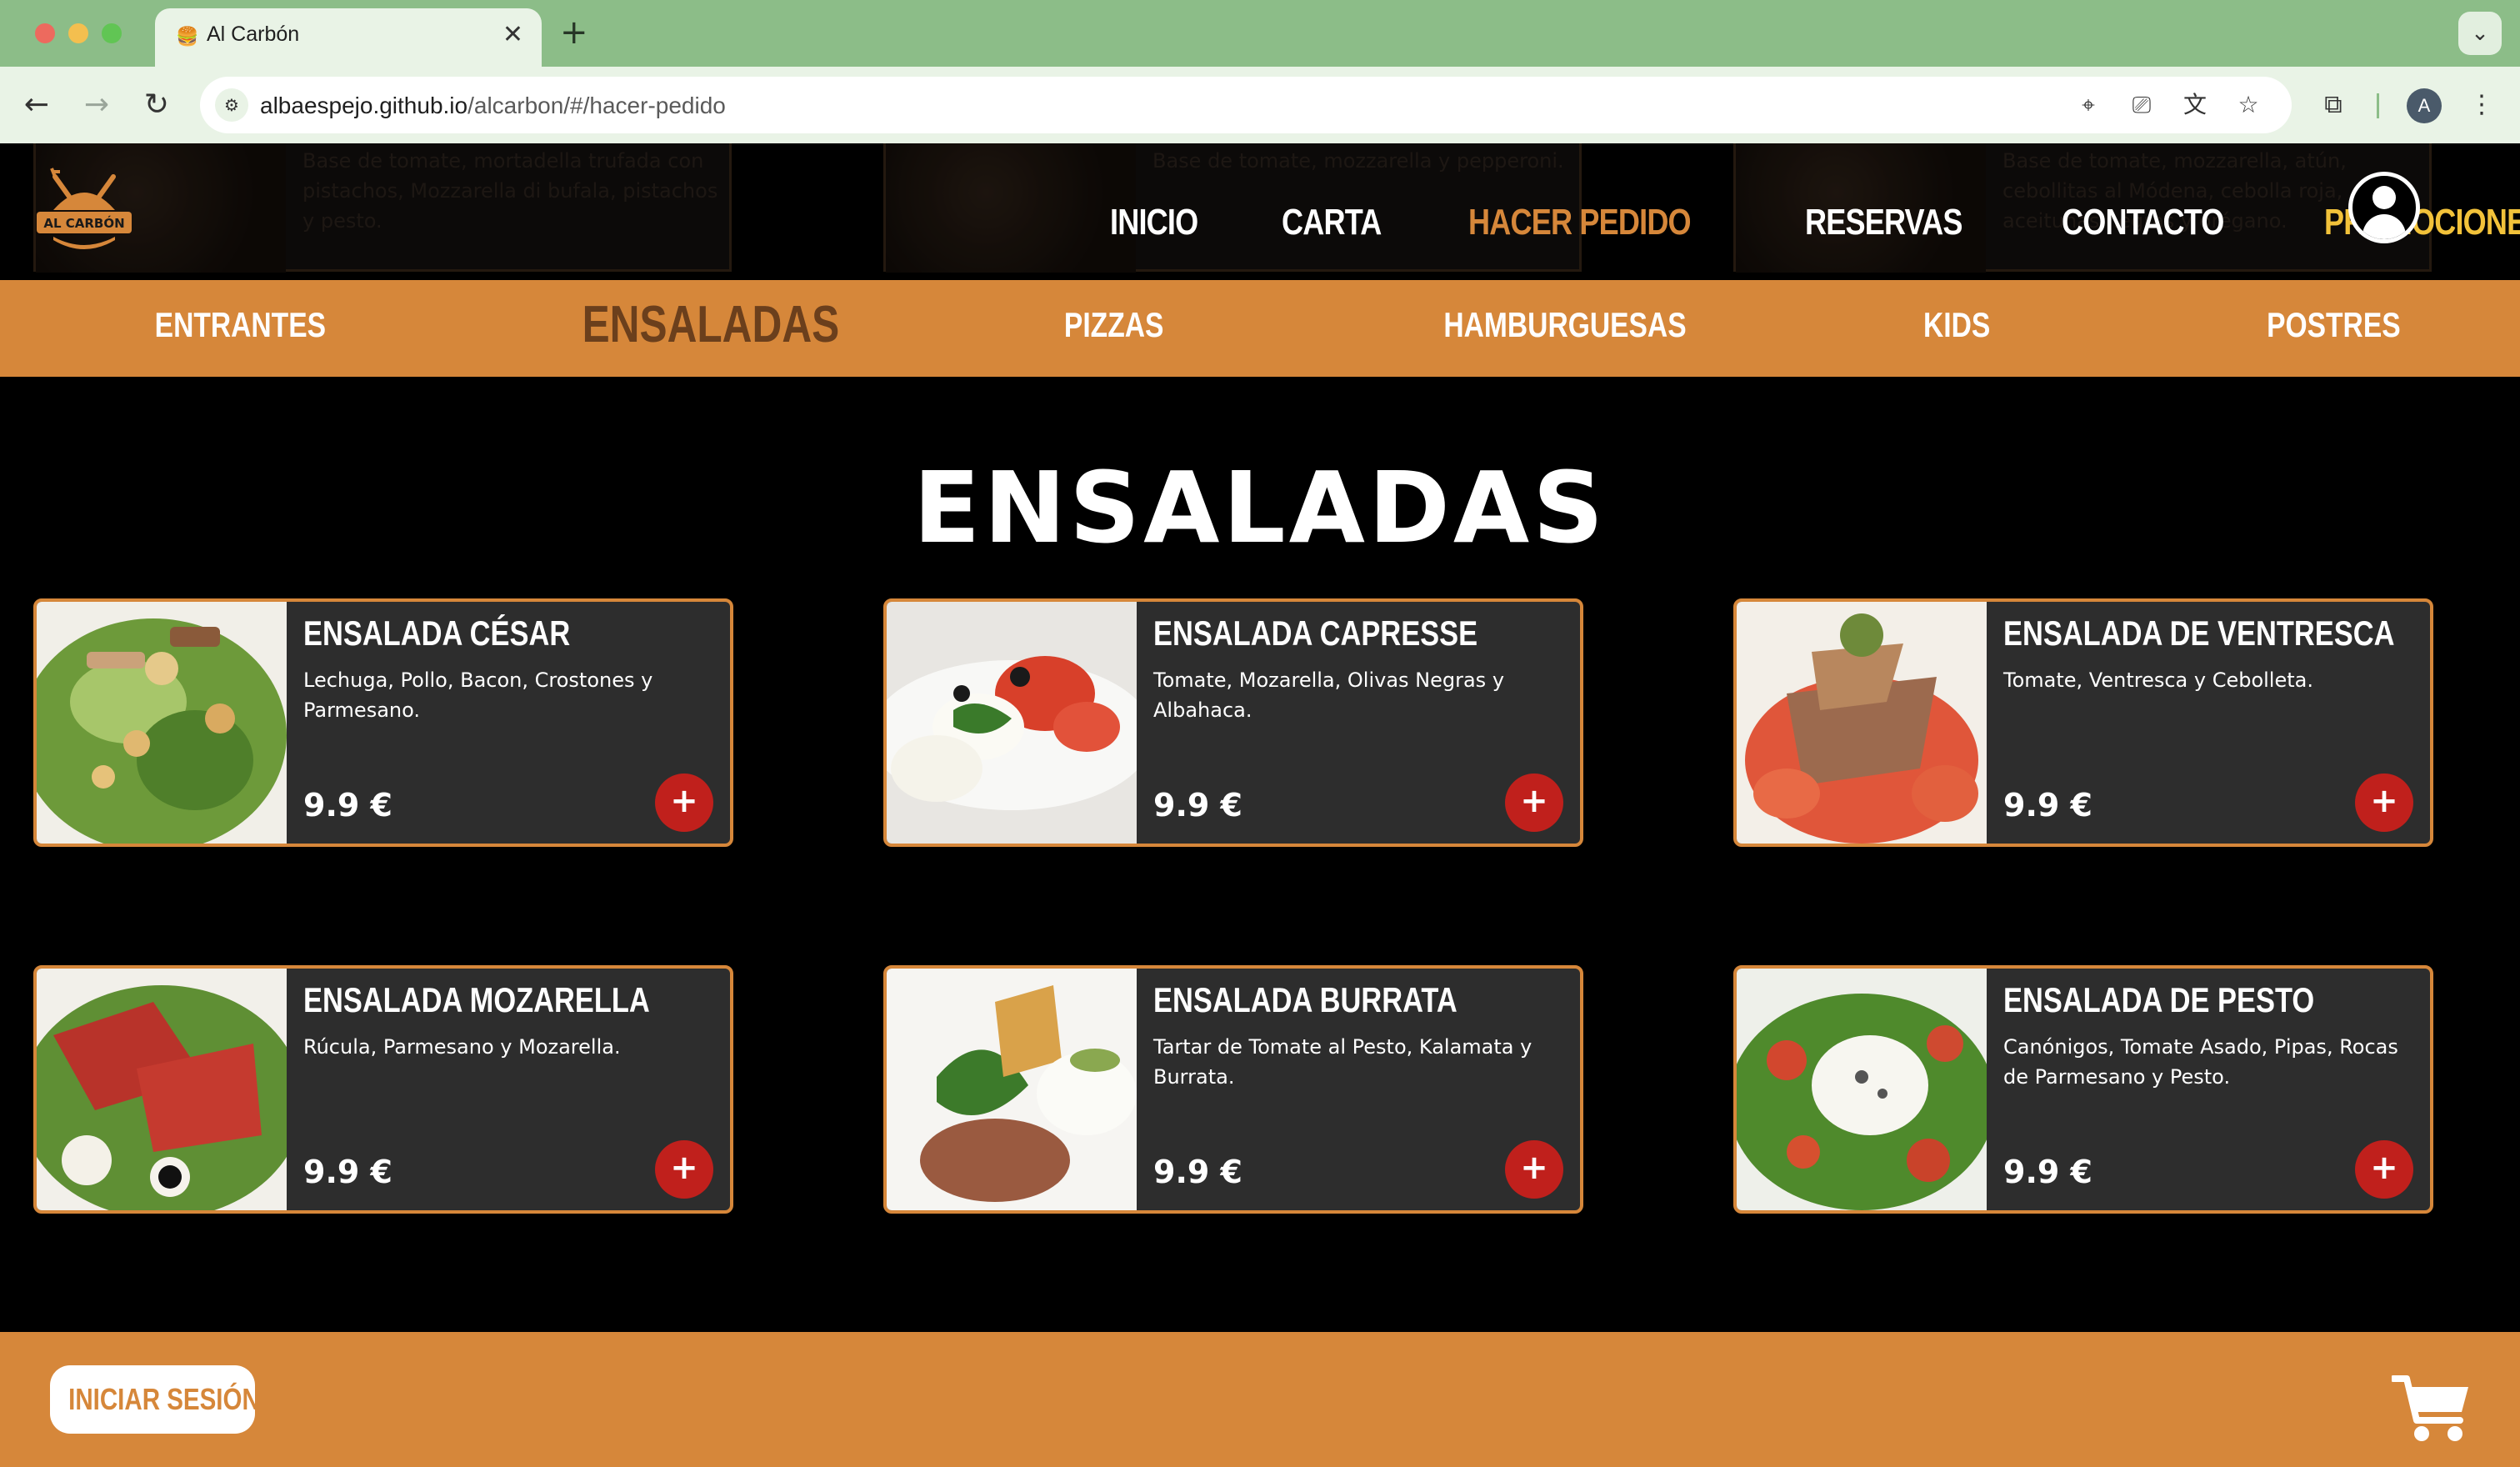 The image size is (2520, 1467). What do you see at coordinates (1260, 1399) in the screenshot?
I see `footer-bar: INICIAR SESIÓN` at bounding box center [1260, 1399].